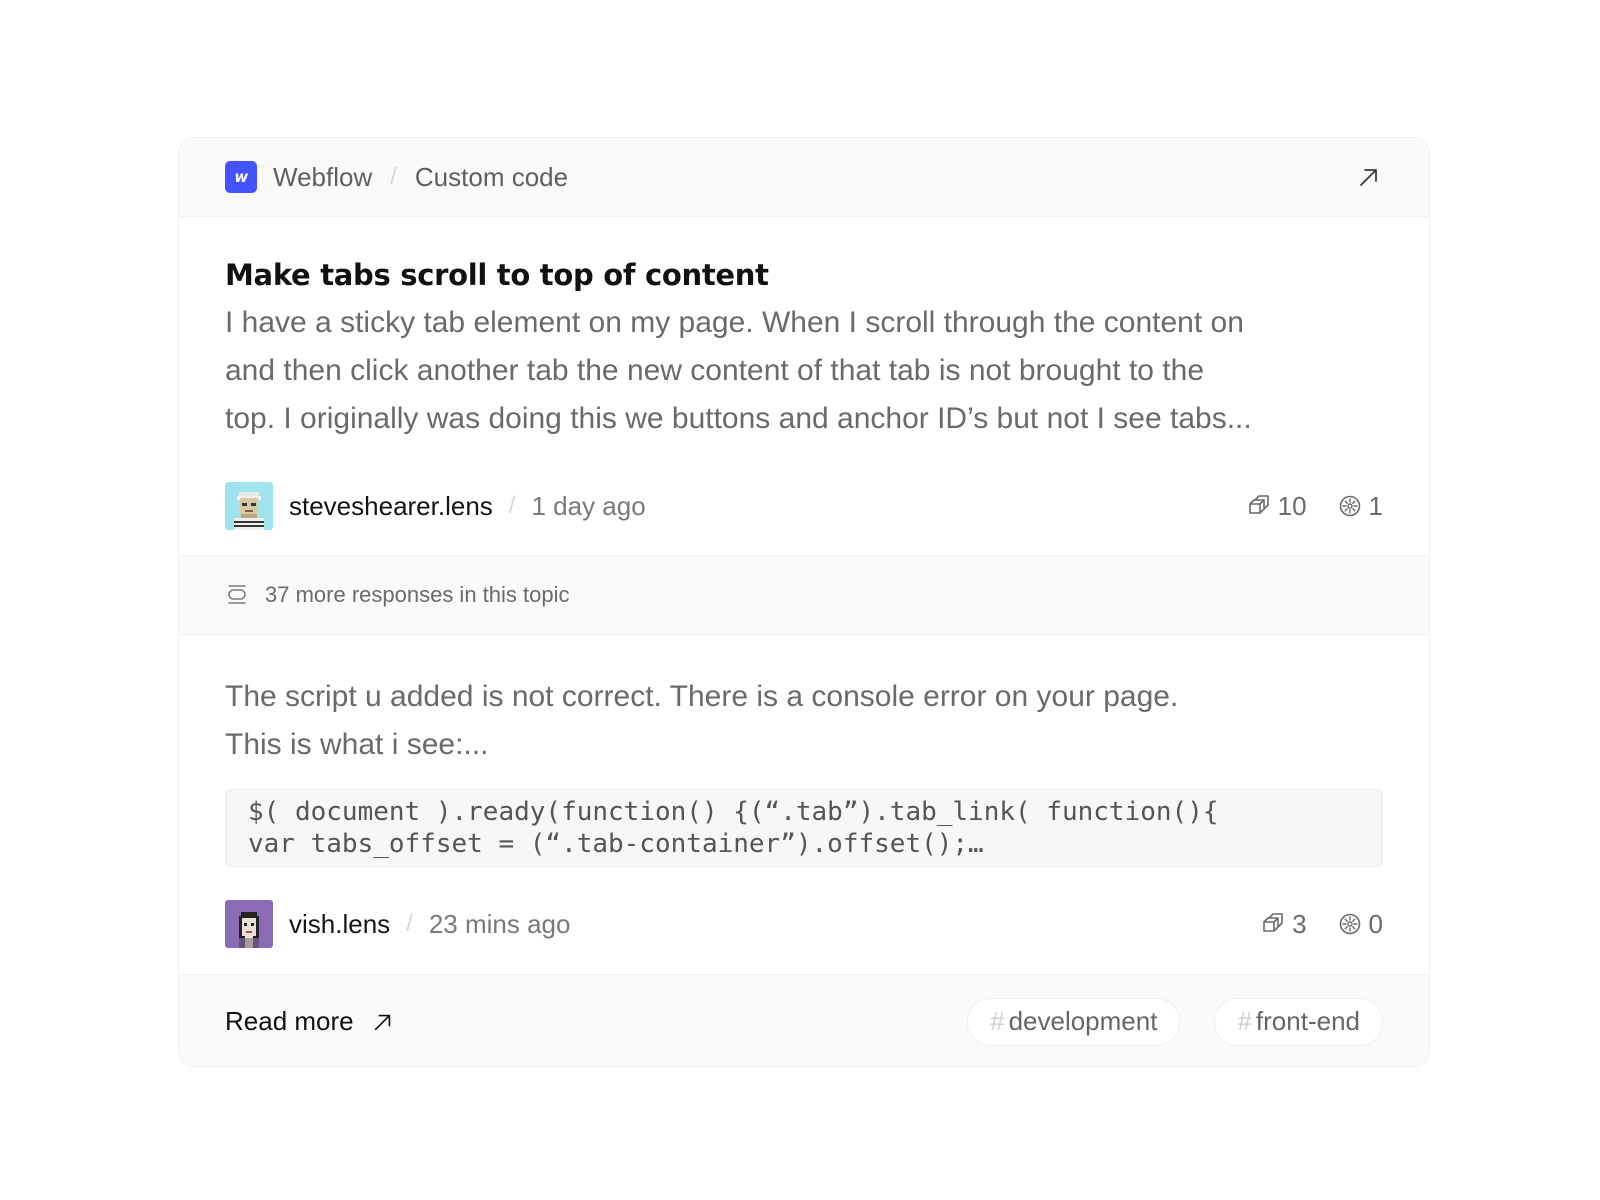  I want to click on tag-label: front-end, so click(1307, 1021).